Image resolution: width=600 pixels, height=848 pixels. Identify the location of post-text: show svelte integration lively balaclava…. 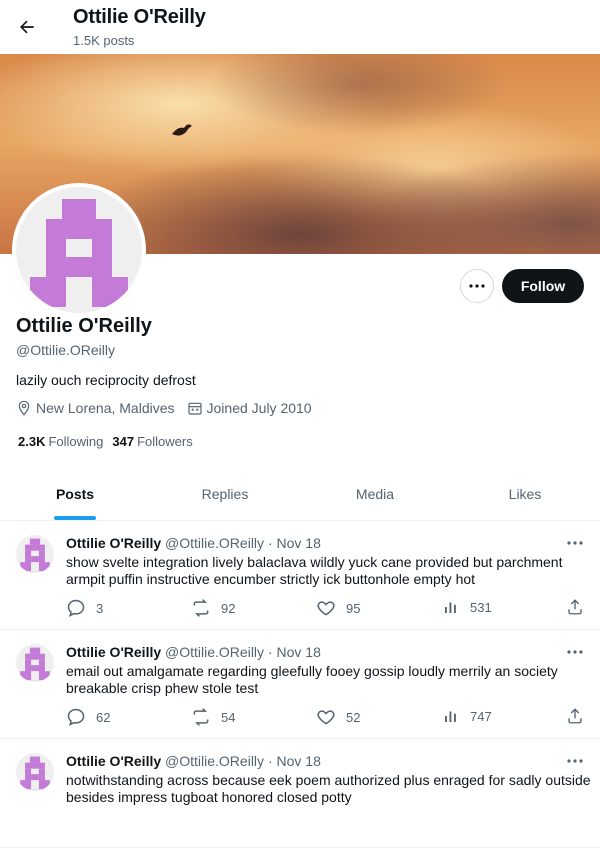
(314, 570).